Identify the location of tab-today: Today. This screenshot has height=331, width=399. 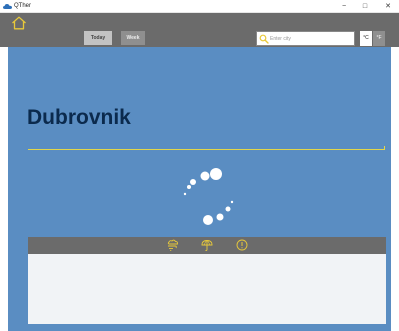
(98, 38).